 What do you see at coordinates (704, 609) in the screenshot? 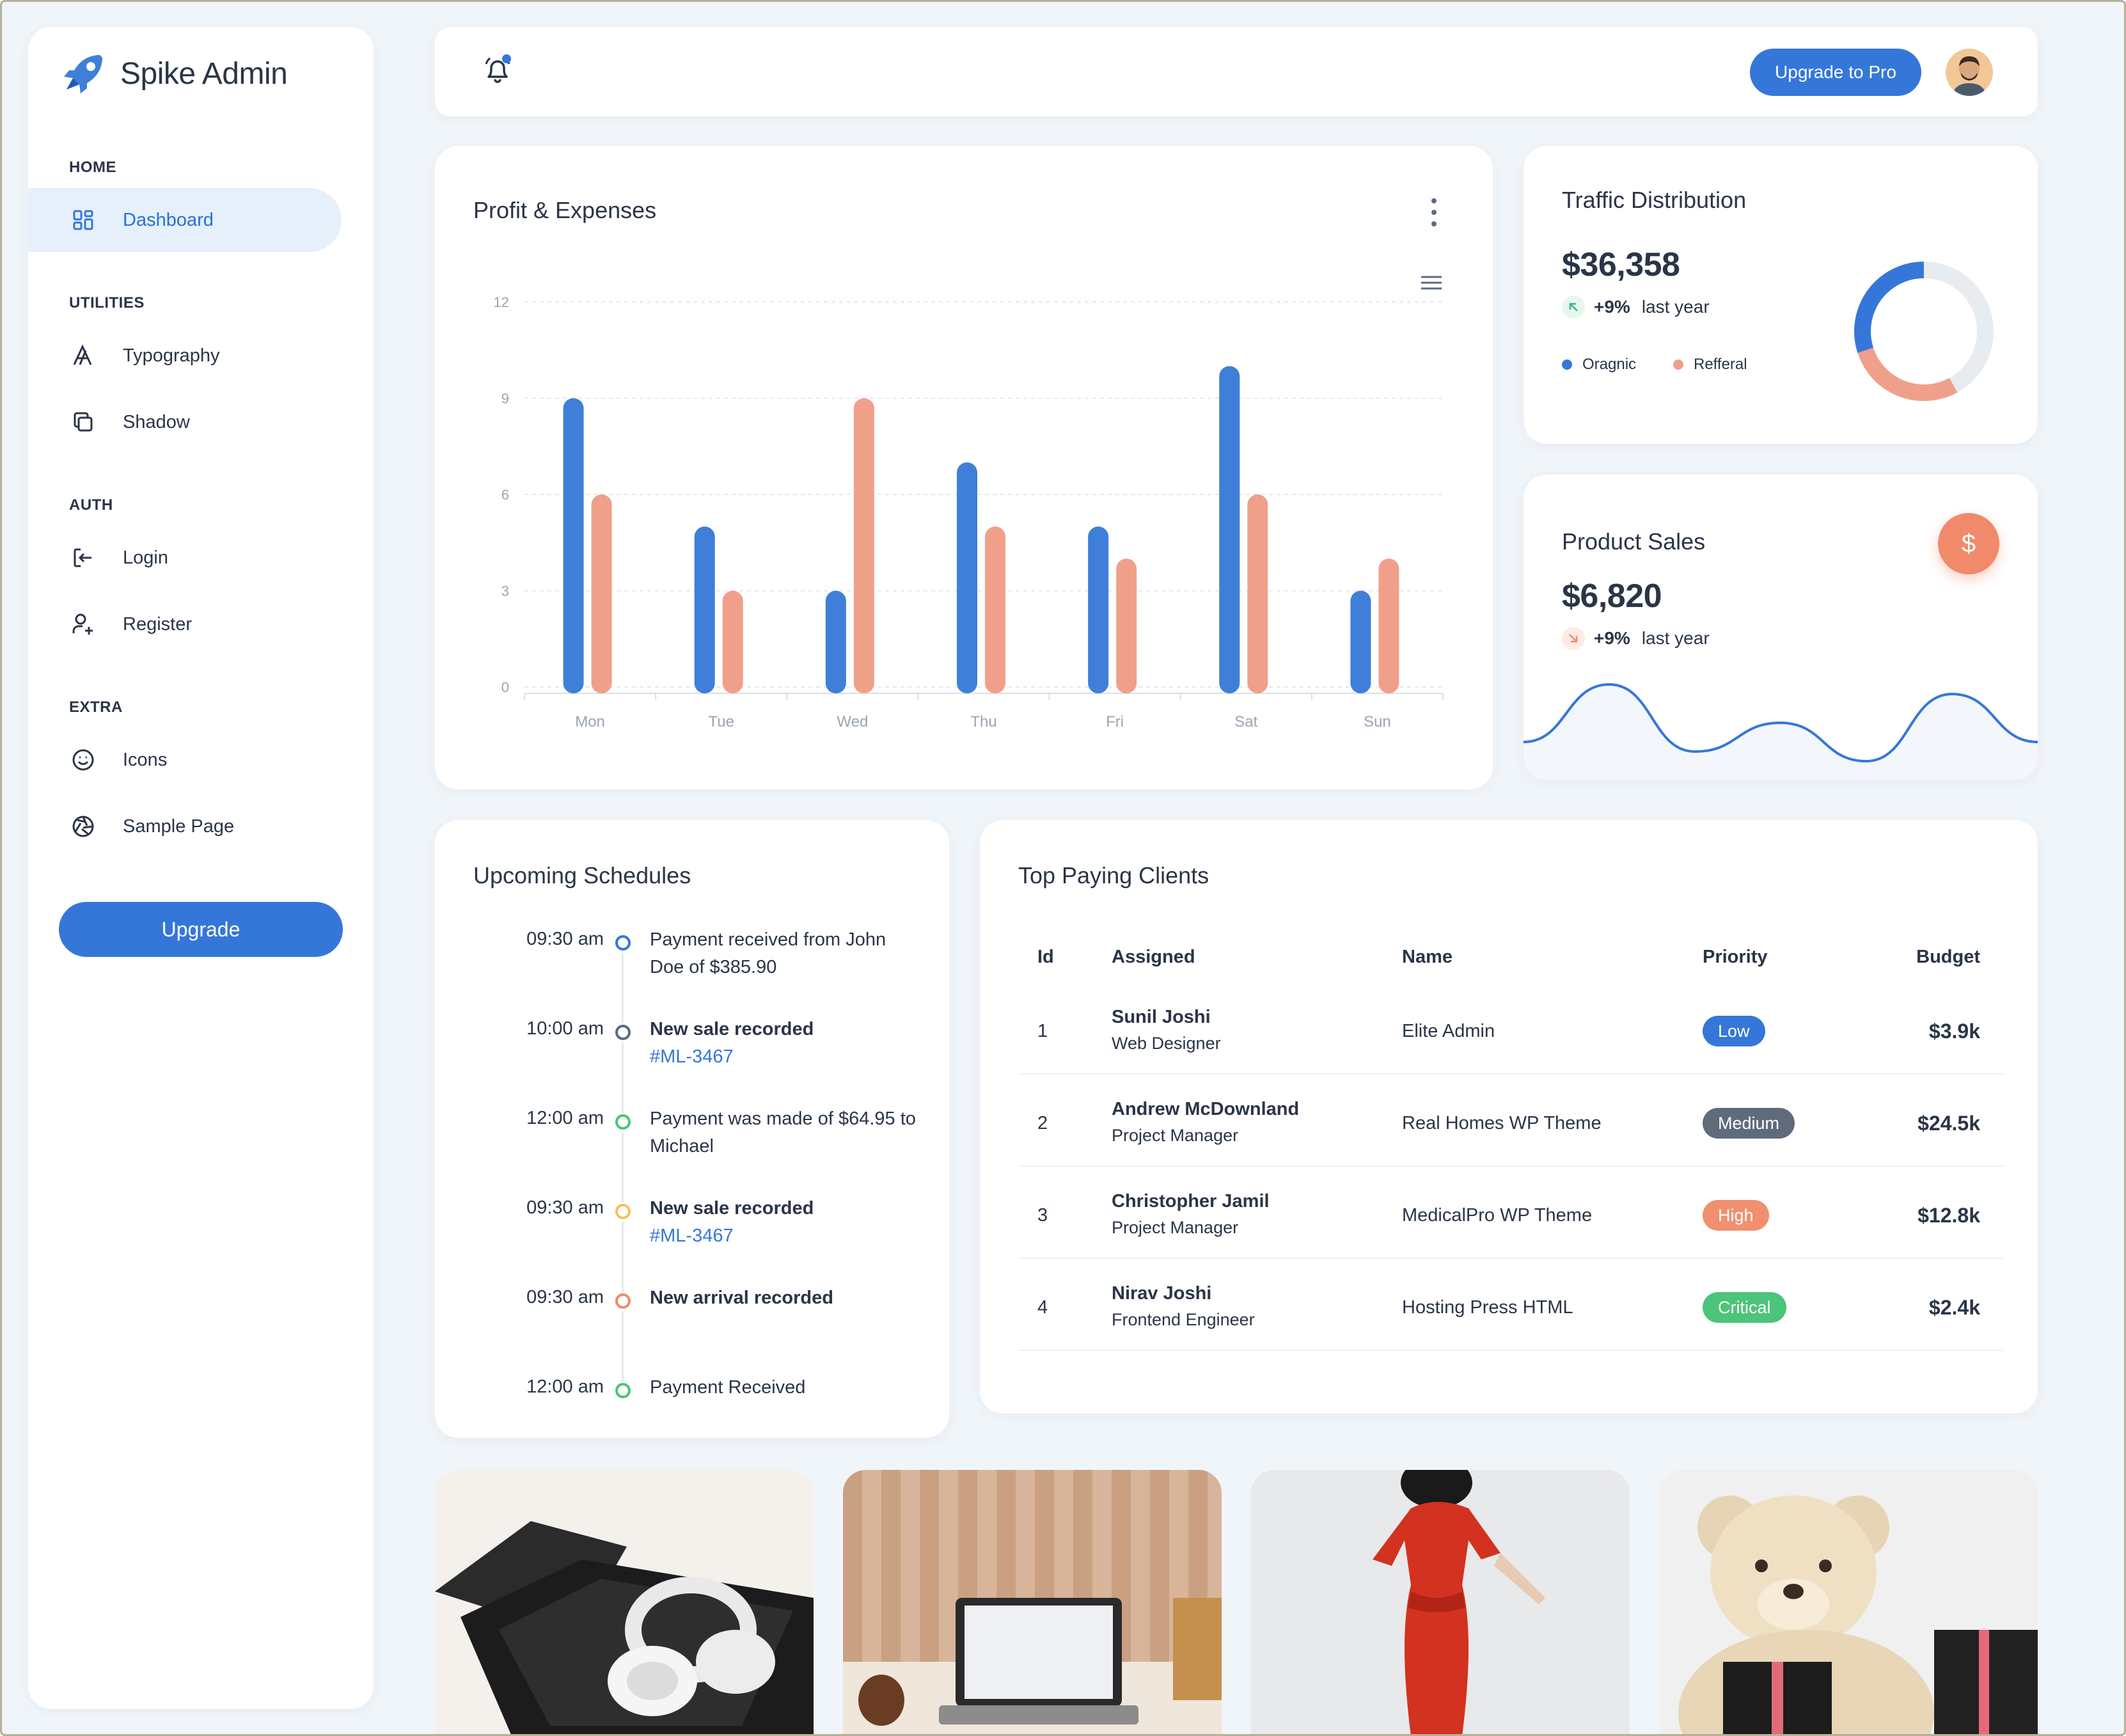
I see `bar-profit-tue` at bounding box center [704, 609].